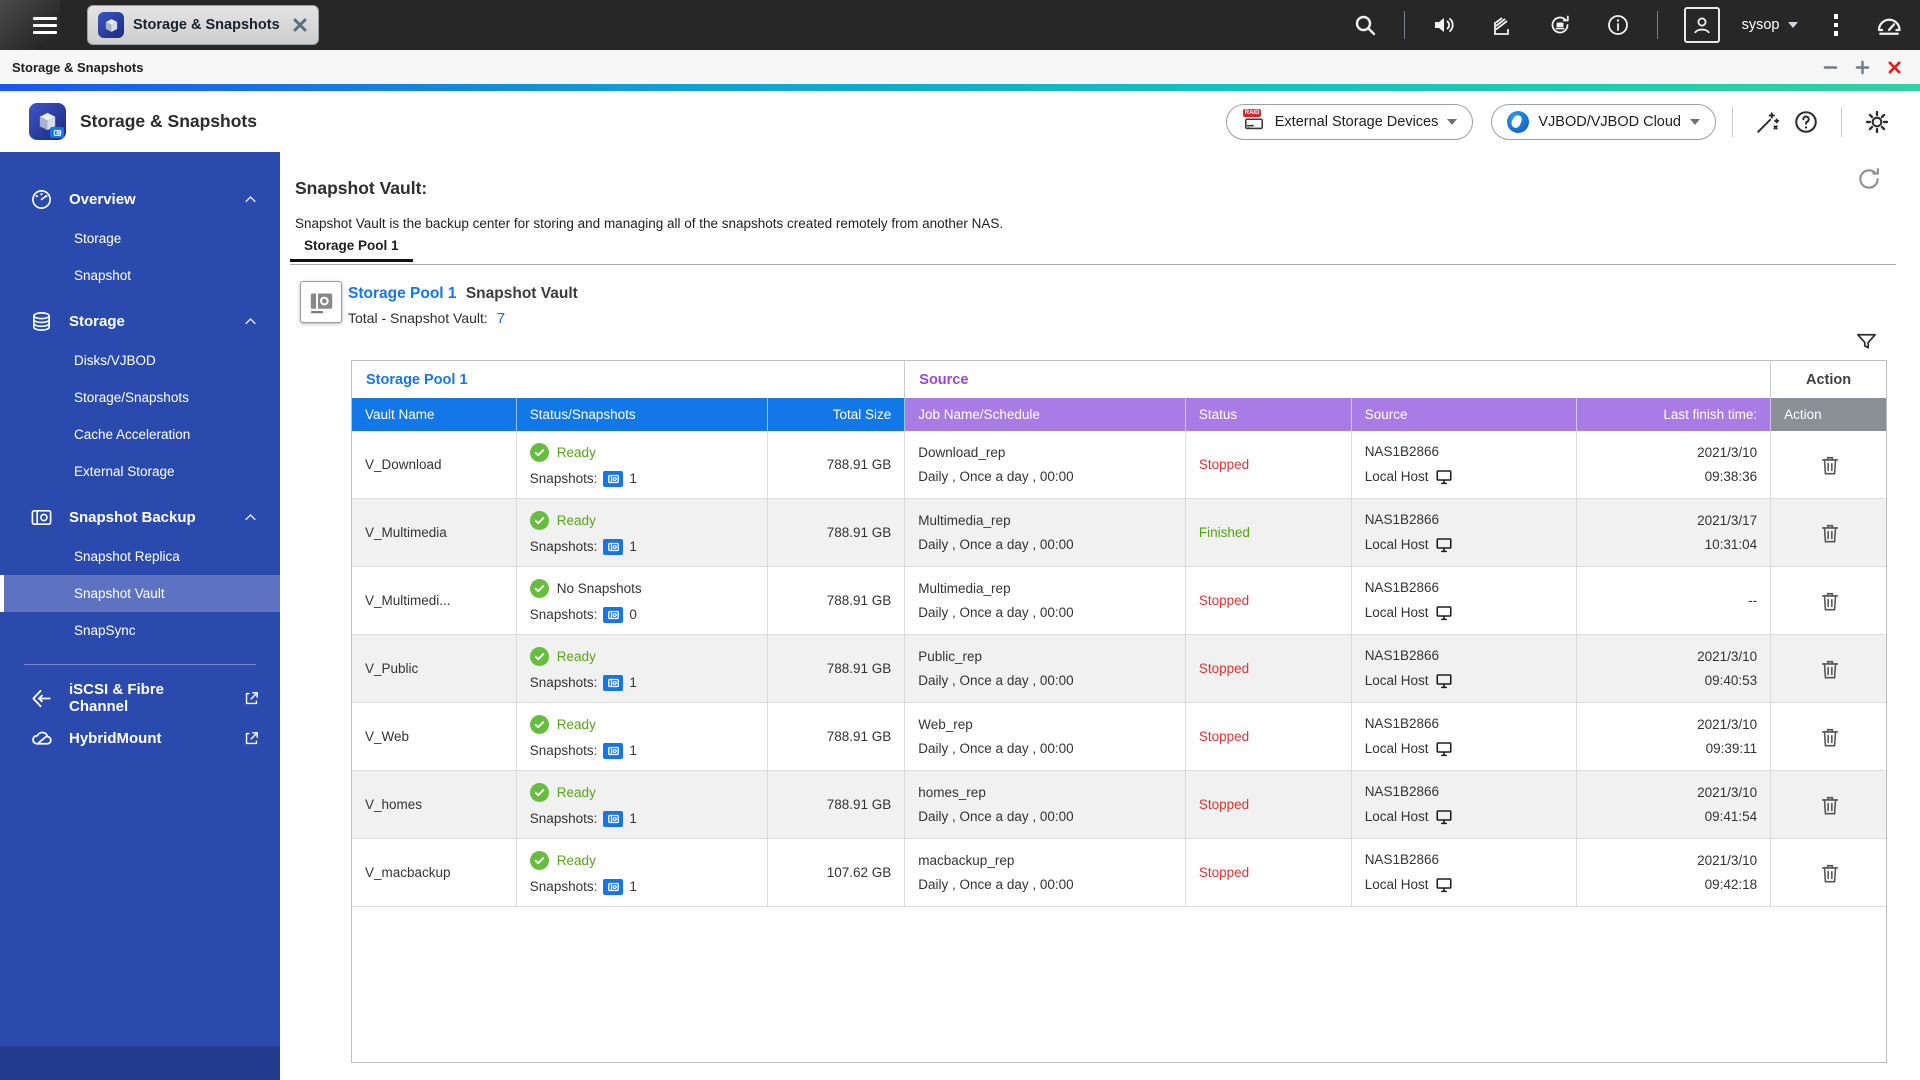 The width and height of the screenshot is (1920, 1080). What do you see at coordinates (140, 517) in the screenshot?
I see `sidebar-group-snapshot-backup: Snapshot Backup` at bounding box center [140, 517].